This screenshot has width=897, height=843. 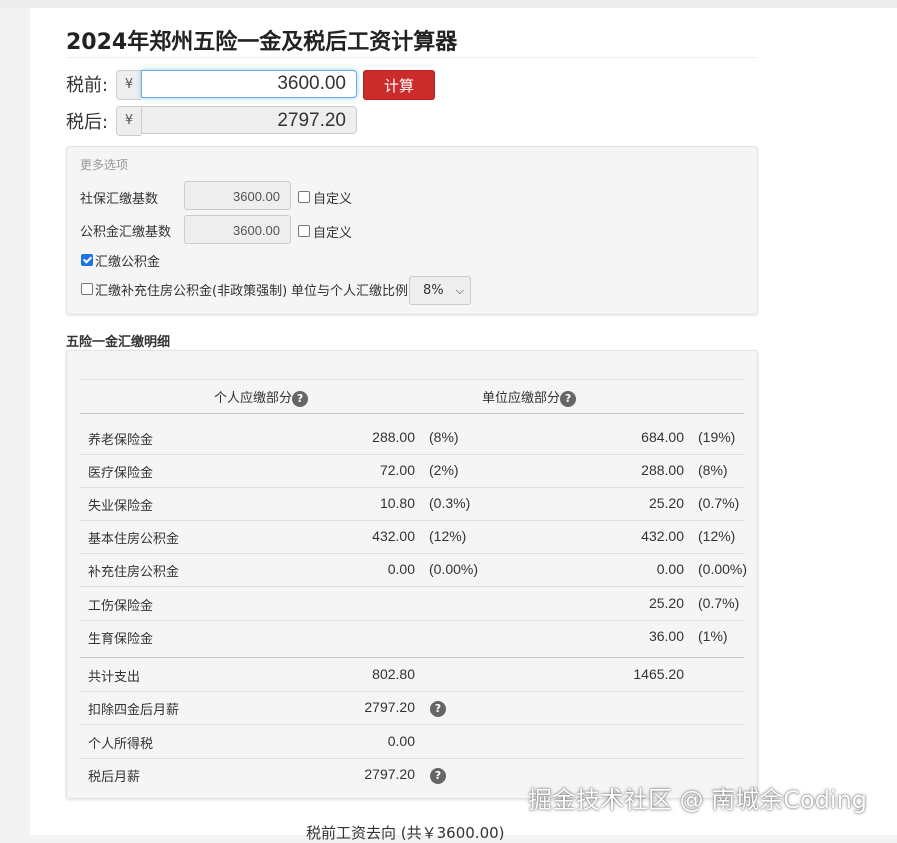 What do you see at coordinates (698, 800) in the screenshot?
I see `watermark: 掘金技术社区 @ 南城余Coding` at bounding box center [698, 800].